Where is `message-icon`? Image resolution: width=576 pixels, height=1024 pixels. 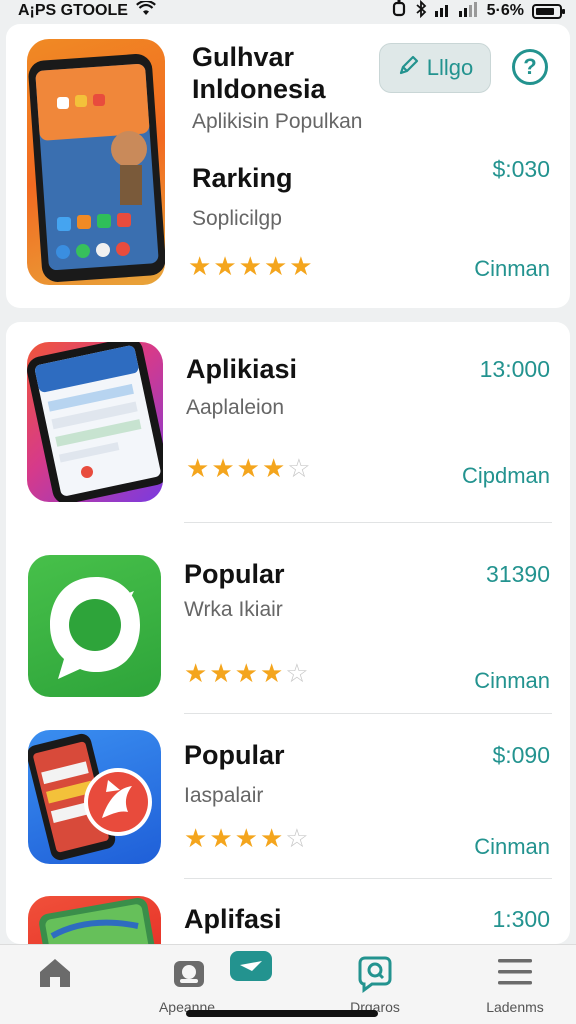 message-icon is located at coordinates (251, 969).